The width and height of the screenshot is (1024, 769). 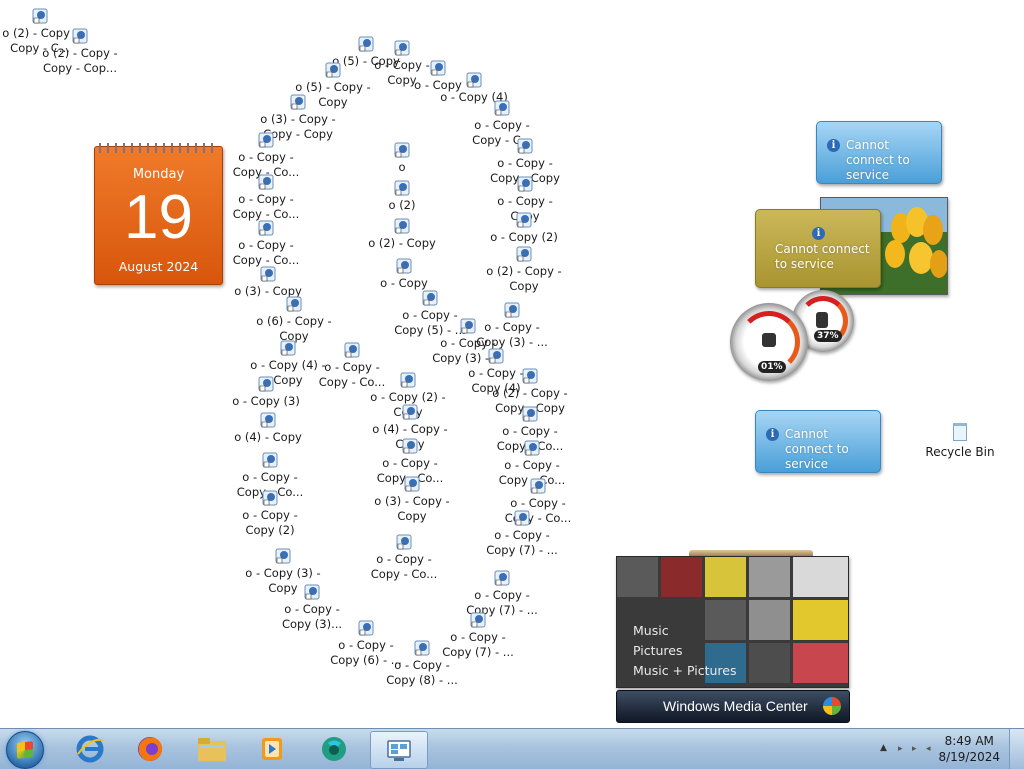 I want to click on desktop-shortcut: o (3) - Copy, so click(x=268, y=282).